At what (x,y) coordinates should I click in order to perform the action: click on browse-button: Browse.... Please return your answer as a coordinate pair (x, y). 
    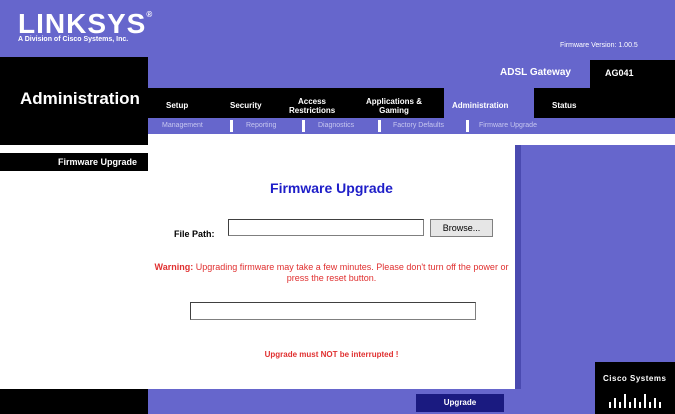
    Looking at the image, I should click on (461, 228).